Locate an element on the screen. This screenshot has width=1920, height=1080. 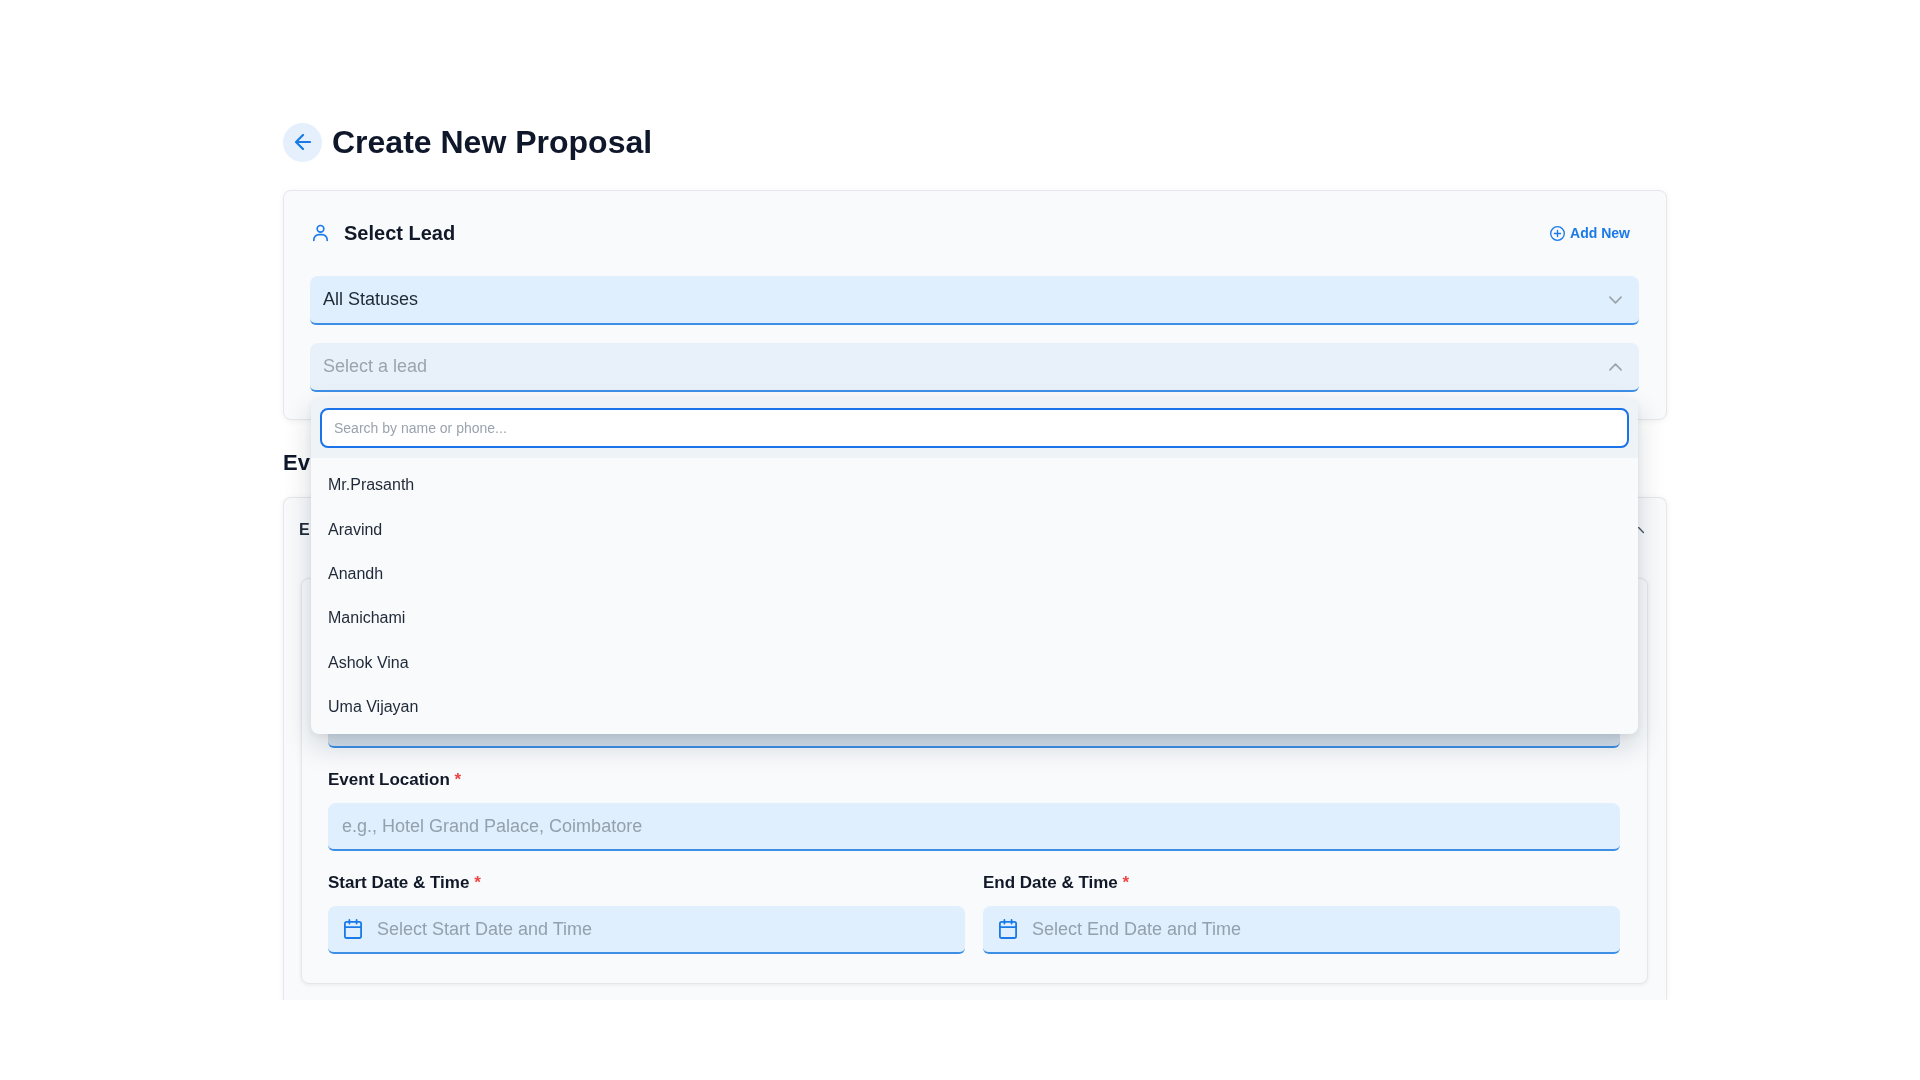
chevron-icon is located at coordinates (1641, 530).